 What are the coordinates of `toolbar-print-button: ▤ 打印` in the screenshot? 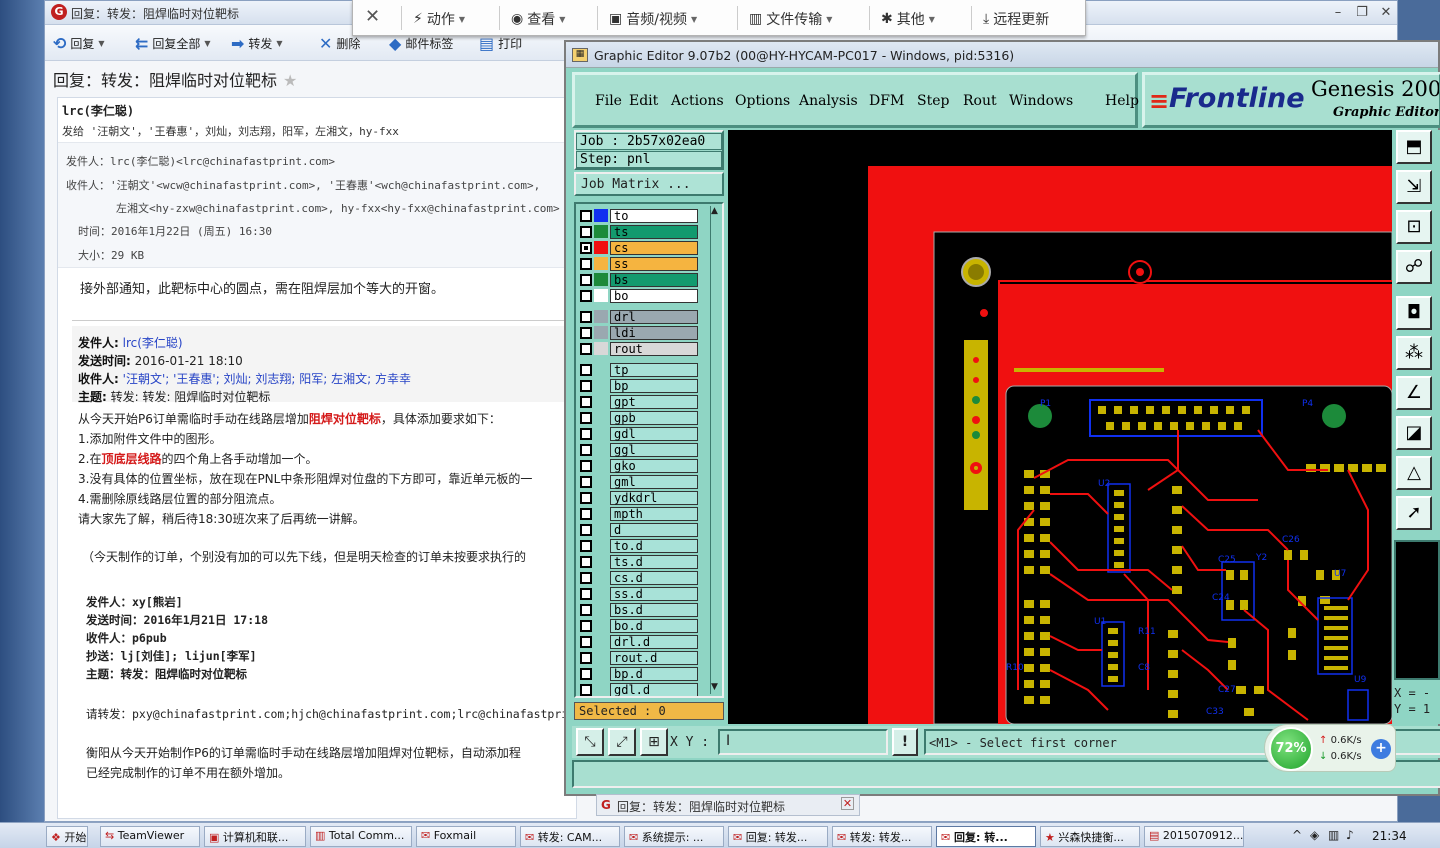 It's located at (500, 43).